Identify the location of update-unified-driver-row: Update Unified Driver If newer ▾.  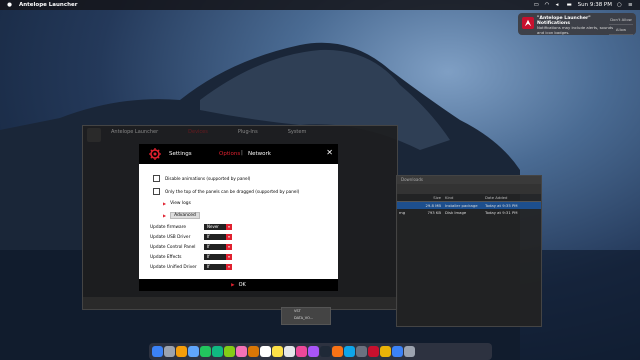
(191, 269).